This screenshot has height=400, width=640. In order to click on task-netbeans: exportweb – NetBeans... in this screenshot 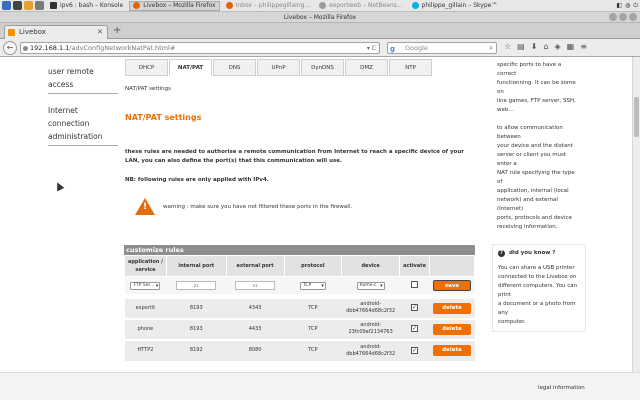, I will do `click(360, 6)`.